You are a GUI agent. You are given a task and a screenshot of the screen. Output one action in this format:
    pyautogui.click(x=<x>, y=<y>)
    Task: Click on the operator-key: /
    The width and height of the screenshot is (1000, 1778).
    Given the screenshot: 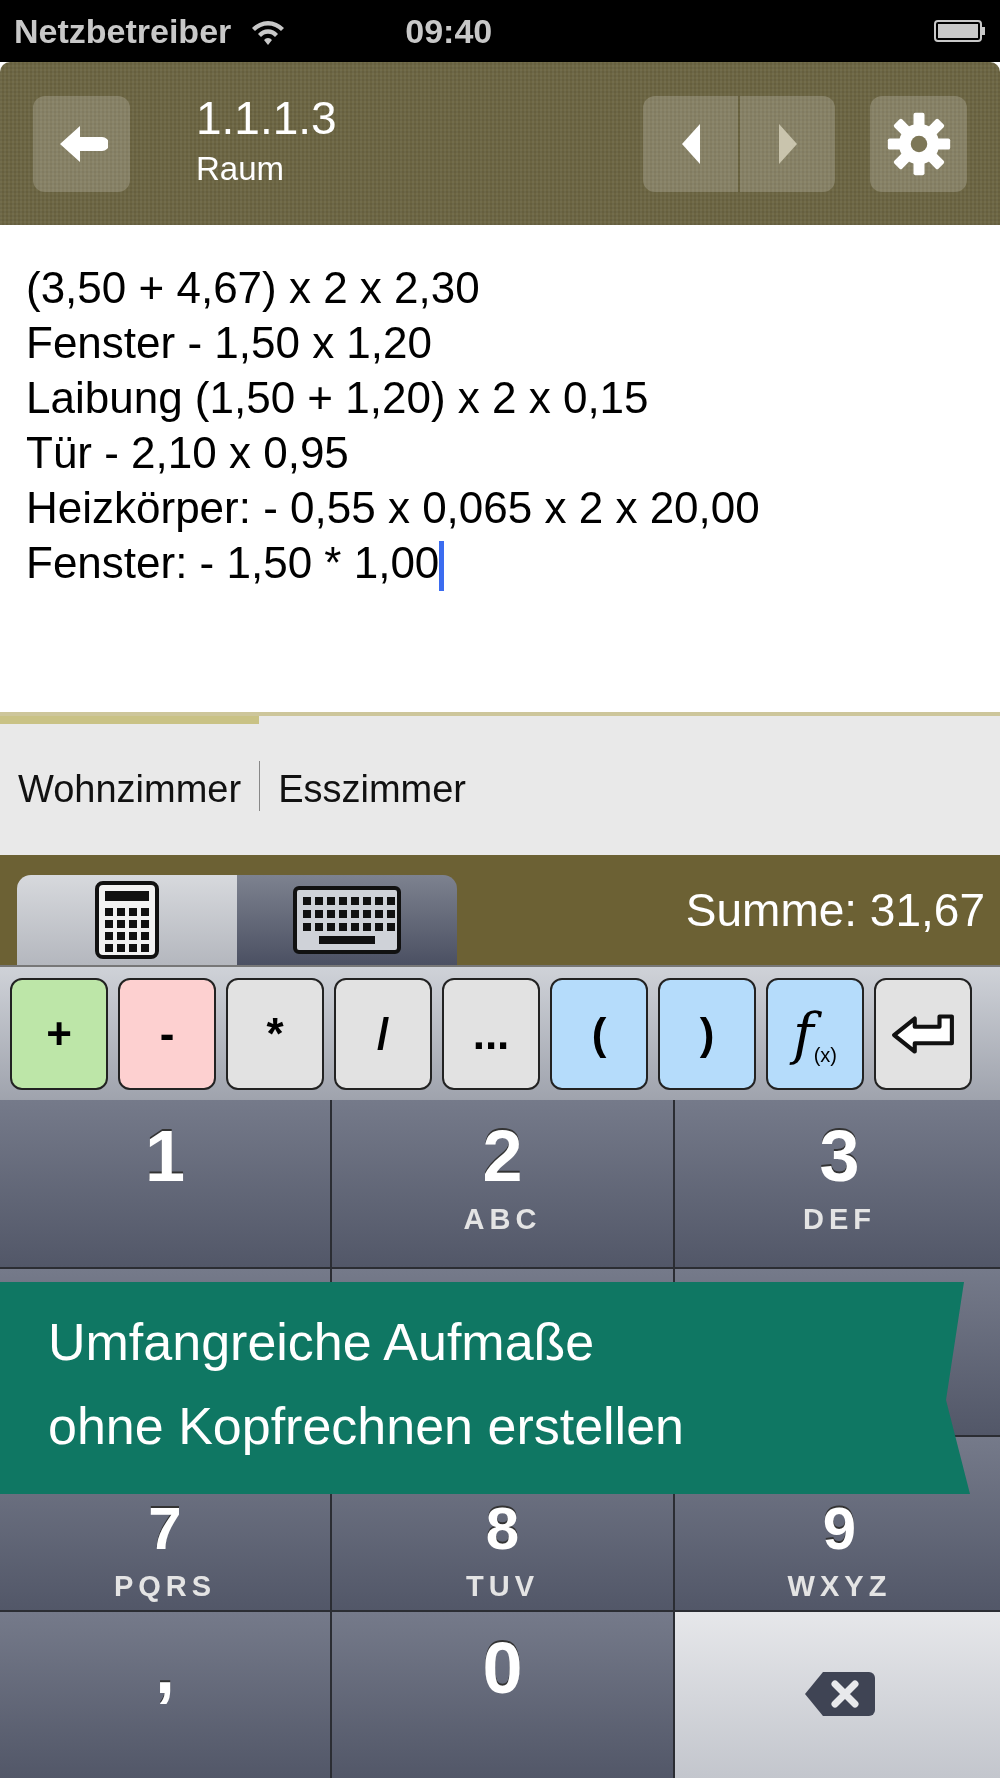 What is the action you would take?
    pyautogui.click(x=383, y=1033)
    